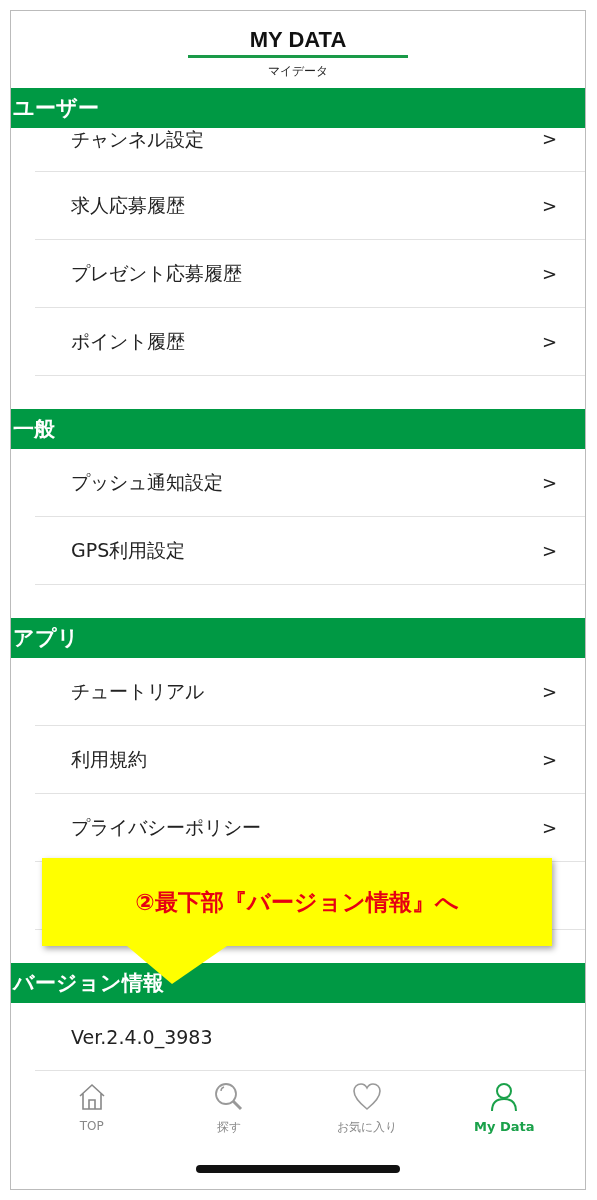 This screenshot has width=597, height=1200. Describe the element at coordinates (109, 759) in the screenshot. I see `list-item: 利用規約` at that location.